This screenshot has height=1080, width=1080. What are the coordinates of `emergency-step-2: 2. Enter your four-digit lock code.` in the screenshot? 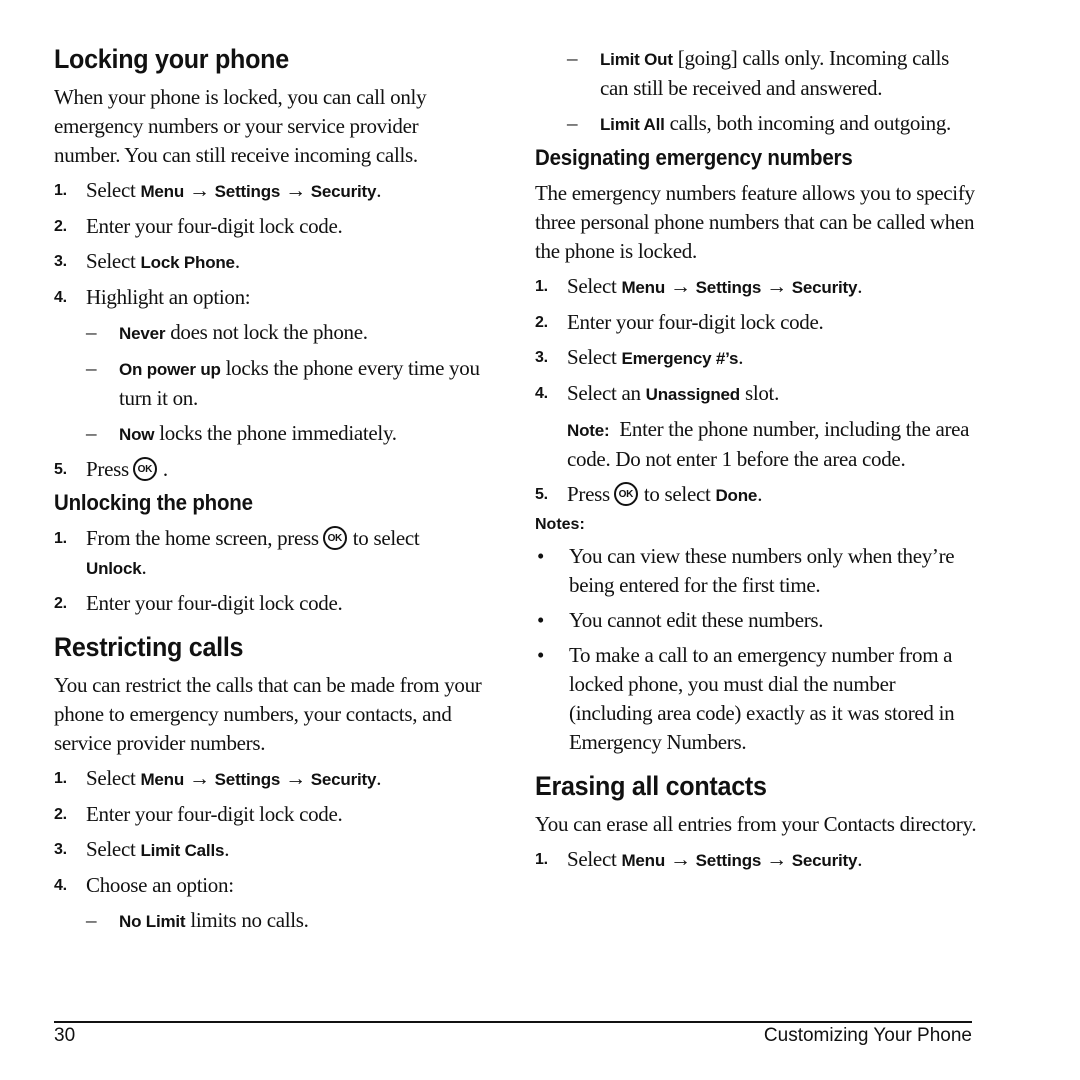 It's located at (757, 322).